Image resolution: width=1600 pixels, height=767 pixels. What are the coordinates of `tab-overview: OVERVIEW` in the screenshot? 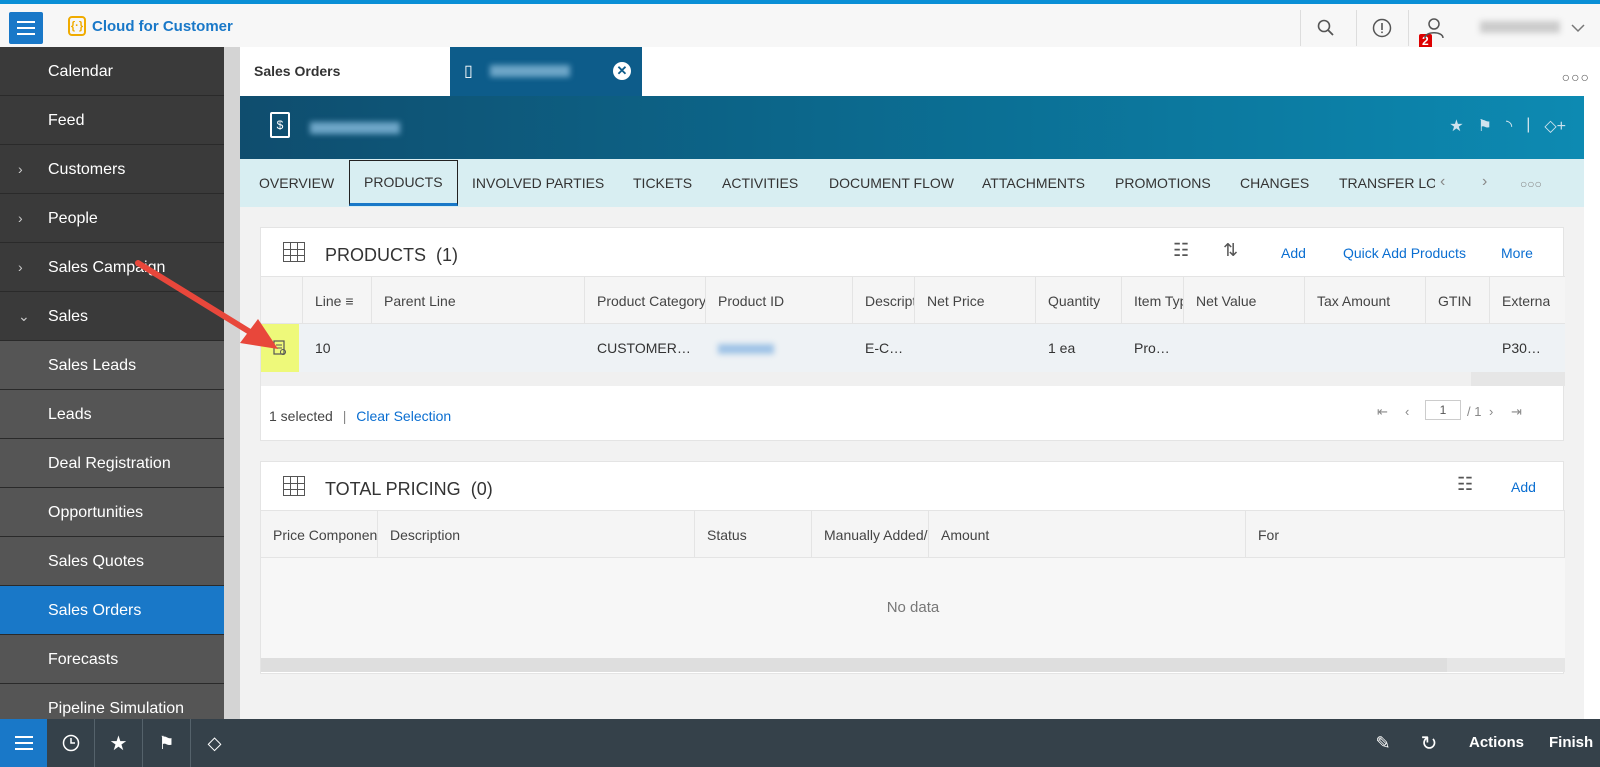 It's located at (296, 183).